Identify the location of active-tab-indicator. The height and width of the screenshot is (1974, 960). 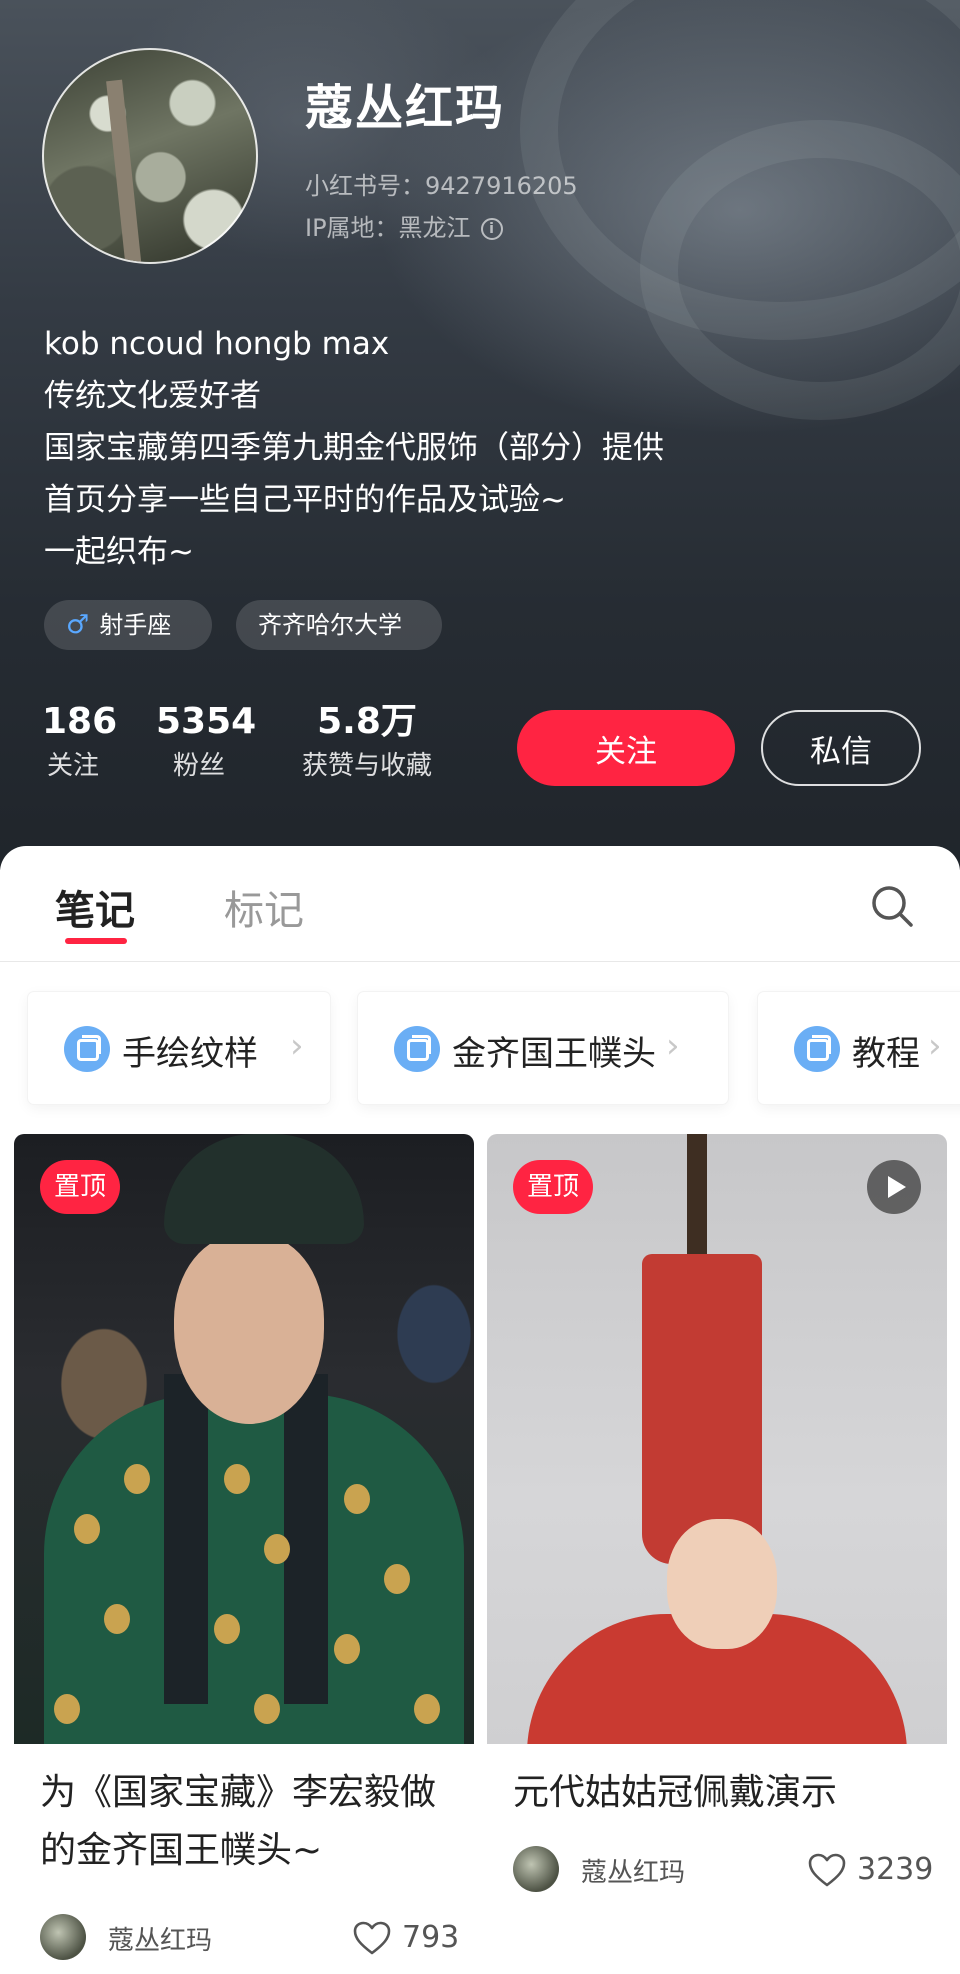
(96, 941).